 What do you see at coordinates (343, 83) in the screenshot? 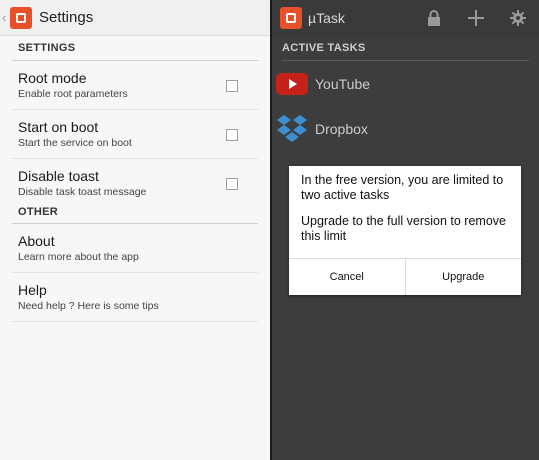
I see `task-label: YouTube` at bounding box center [343, 83].